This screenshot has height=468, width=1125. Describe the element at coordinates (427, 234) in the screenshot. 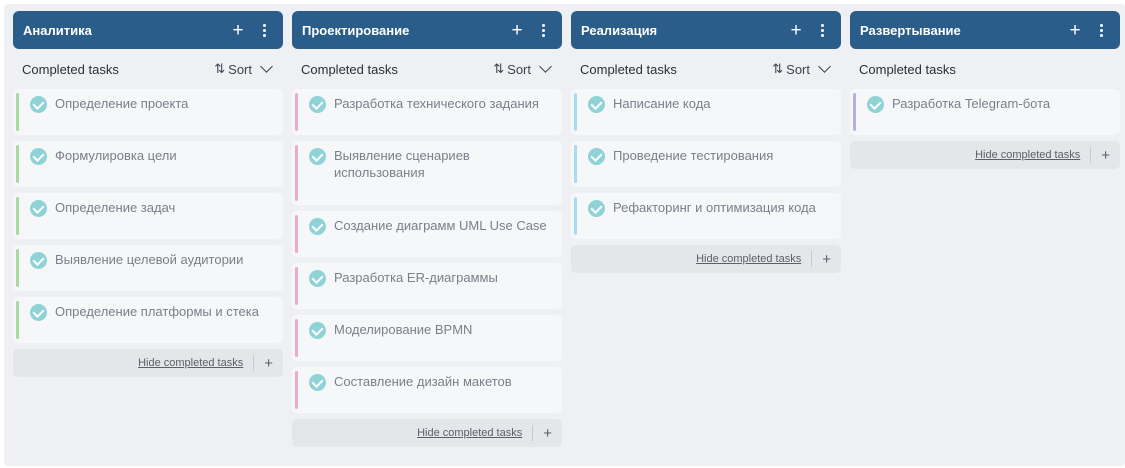

I see `task-card: Создание диаграмм UML Use Case` at that location.